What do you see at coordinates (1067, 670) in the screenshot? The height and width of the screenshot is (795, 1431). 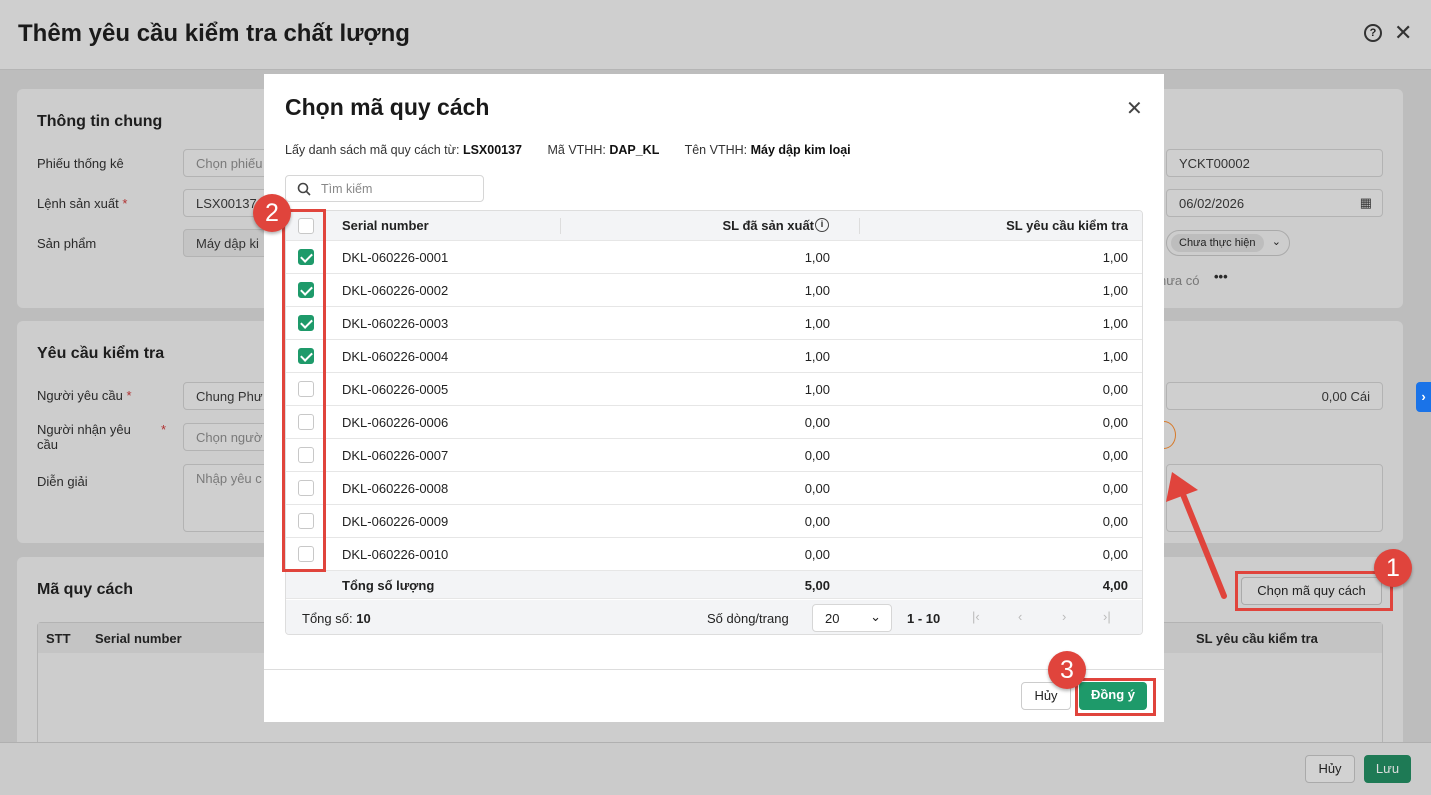 I see `annotation-badge-3: 3` at bounding box center [1067, 670].